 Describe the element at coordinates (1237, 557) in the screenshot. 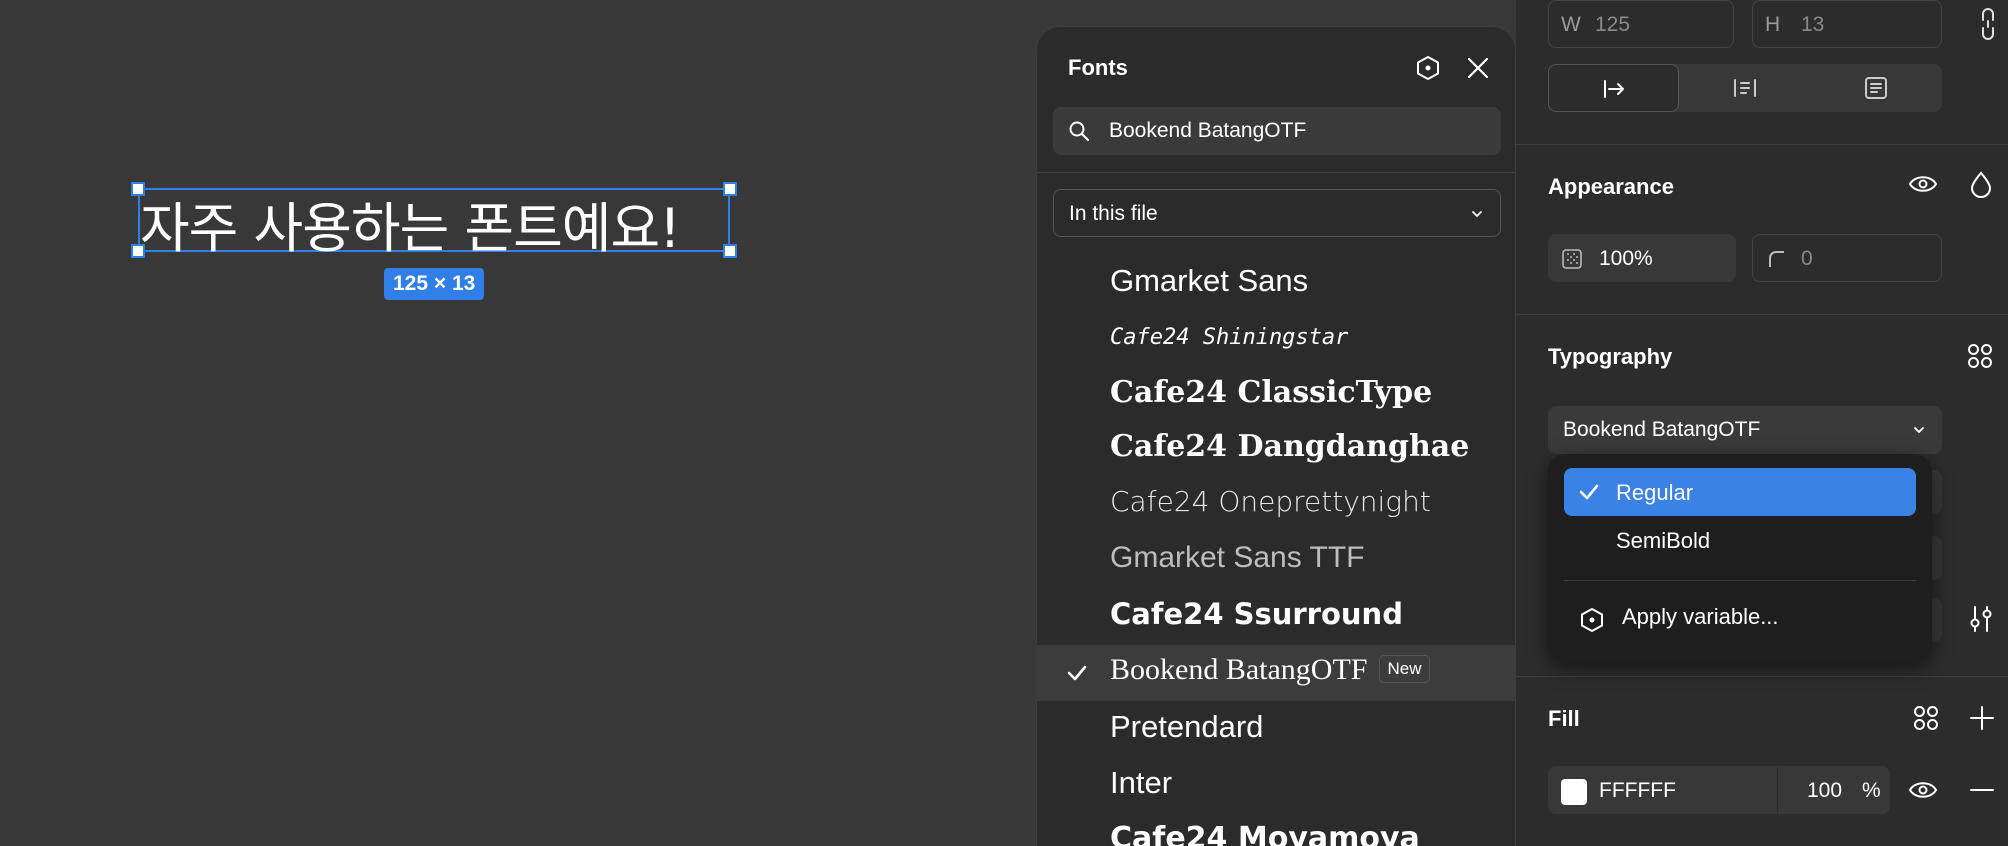

I see `font-item-label: Gmarket Sans TTF` at that location.